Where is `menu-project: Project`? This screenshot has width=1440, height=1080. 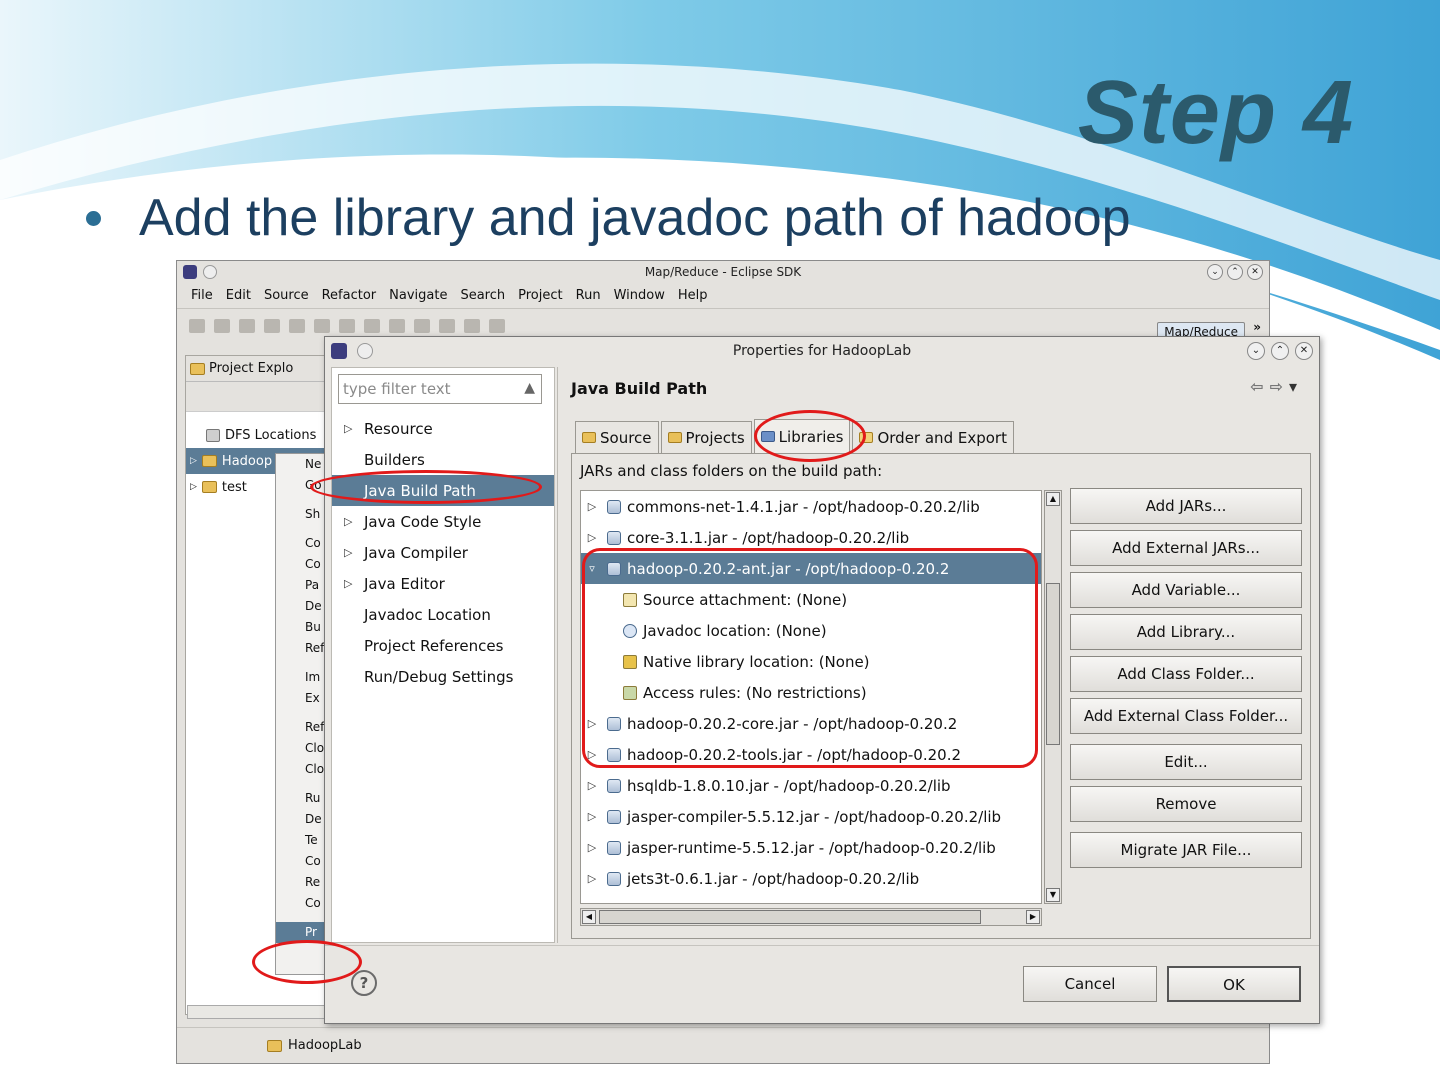
menu-project: Project is located at coordinates (540, 295).